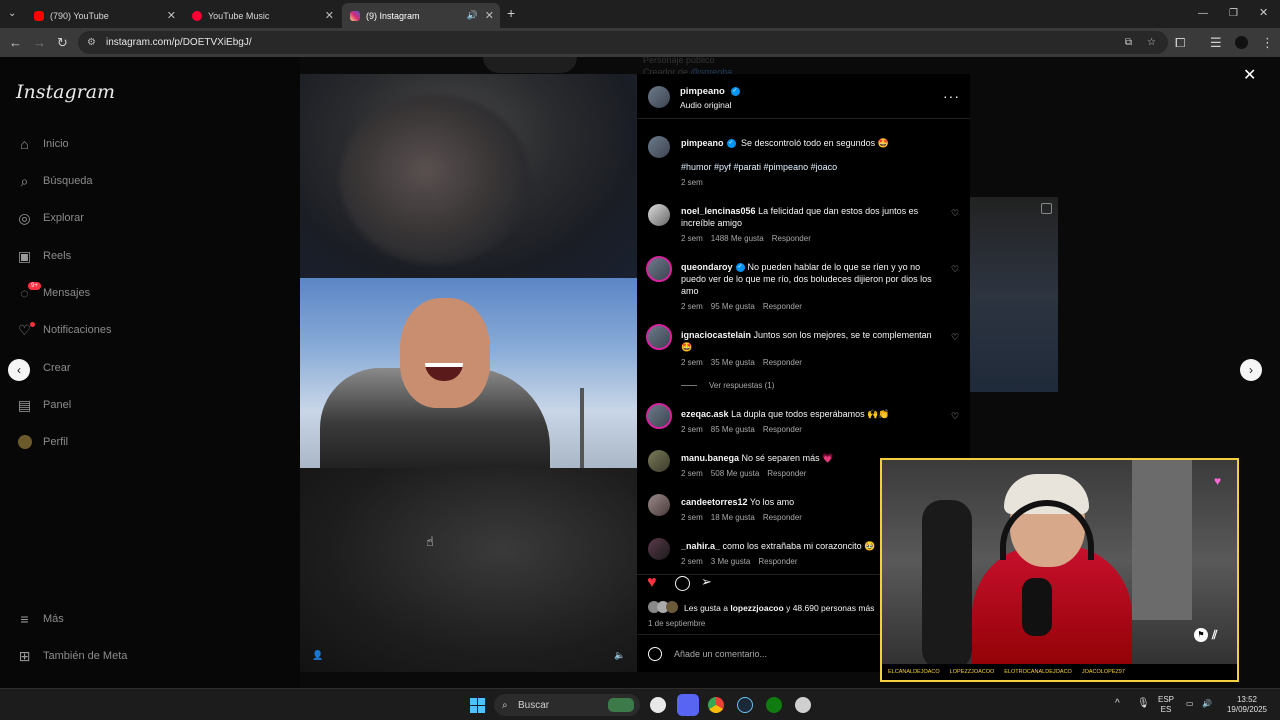 The height and width of the screenshot is (720, 1280). I want to click on profile-avatar-icon, so click(1241, 42).